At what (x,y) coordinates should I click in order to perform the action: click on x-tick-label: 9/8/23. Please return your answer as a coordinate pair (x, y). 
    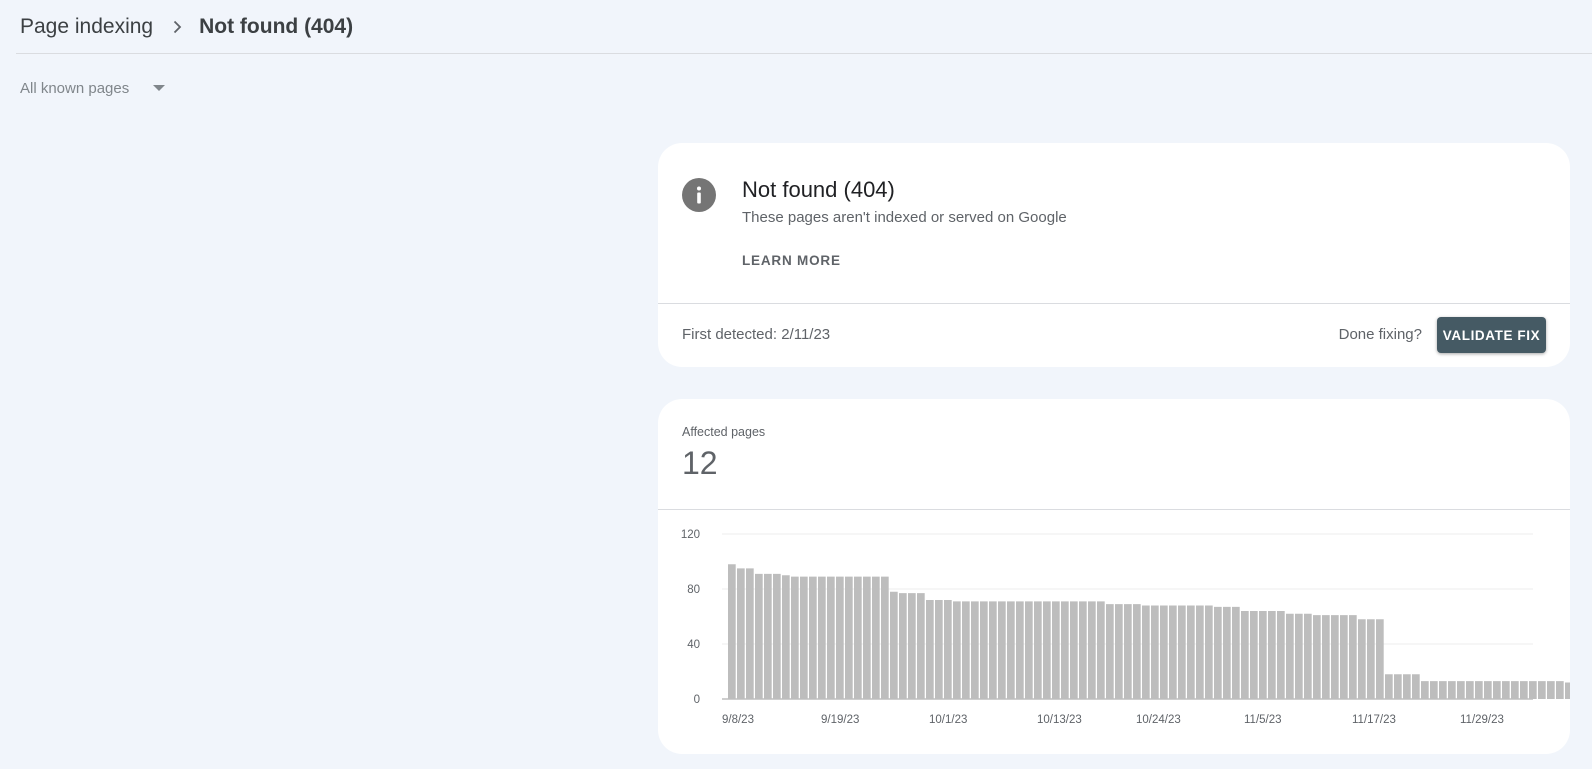
    Looking at the image, I should click on (738, 720).